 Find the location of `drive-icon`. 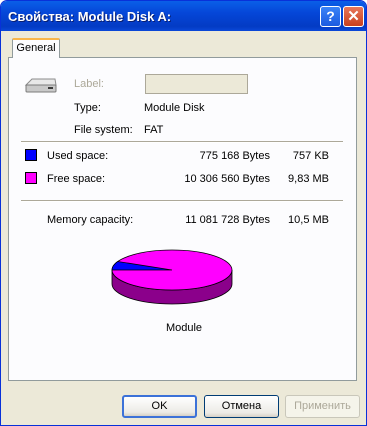

drive-icon is located at coordinates (40, 85).